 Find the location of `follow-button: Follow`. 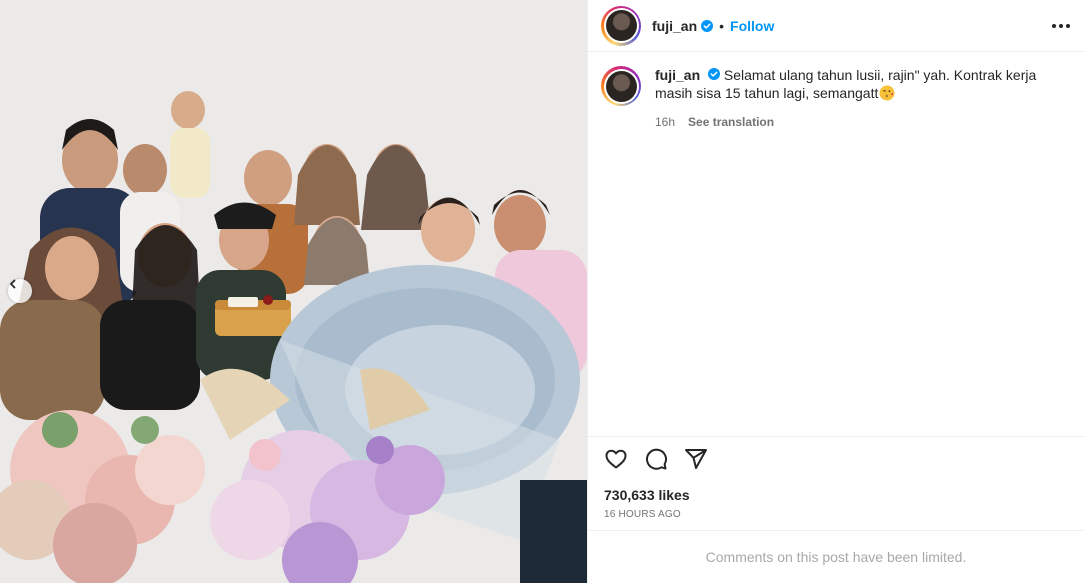

follow-button: Follow is located at coordinates (752, 26).